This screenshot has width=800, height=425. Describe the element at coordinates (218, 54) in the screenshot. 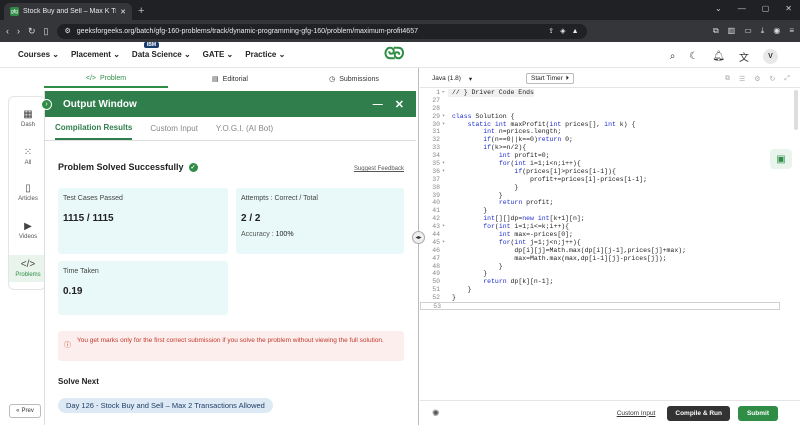

I see `menu-gate: GATE ⌄` at that location.